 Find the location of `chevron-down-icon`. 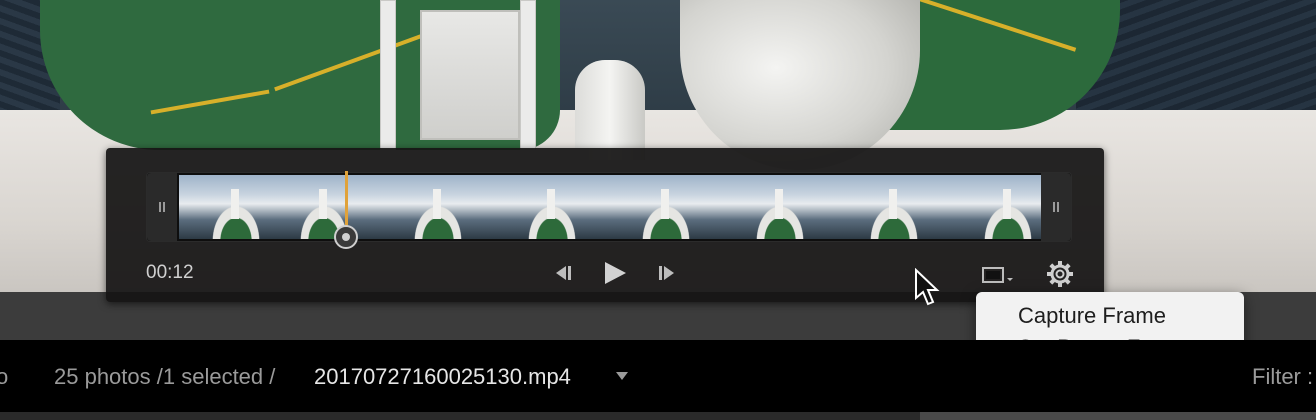

chevron-down-icon is located at coordinates (622, 376).